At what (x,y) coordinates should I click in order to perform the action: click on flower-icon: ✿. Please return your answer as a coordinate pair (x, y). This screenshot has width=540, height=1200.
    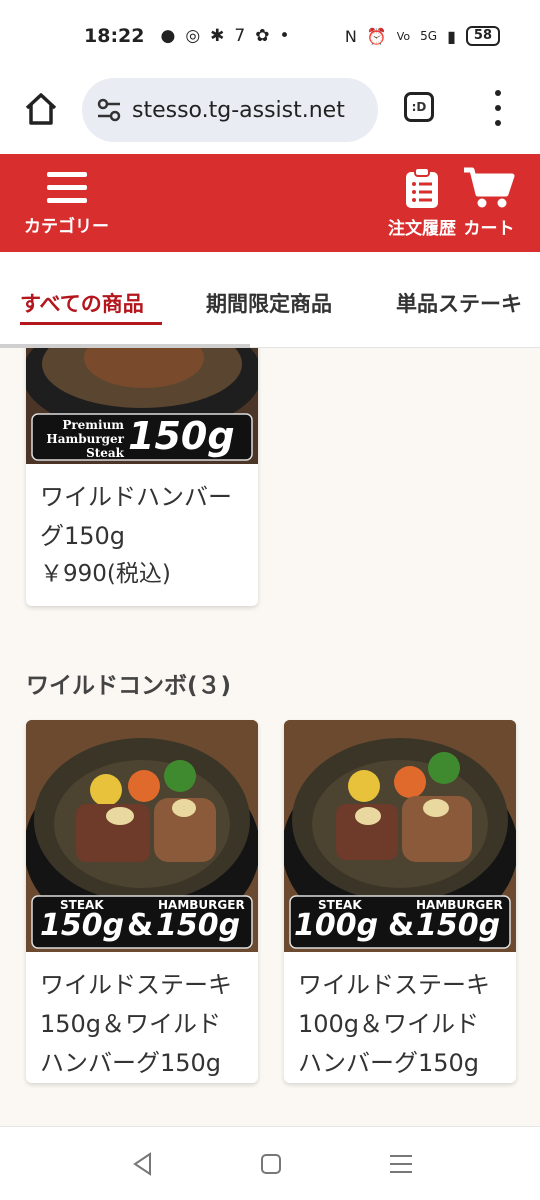
    Looking at the image, I should click on (262, 36).